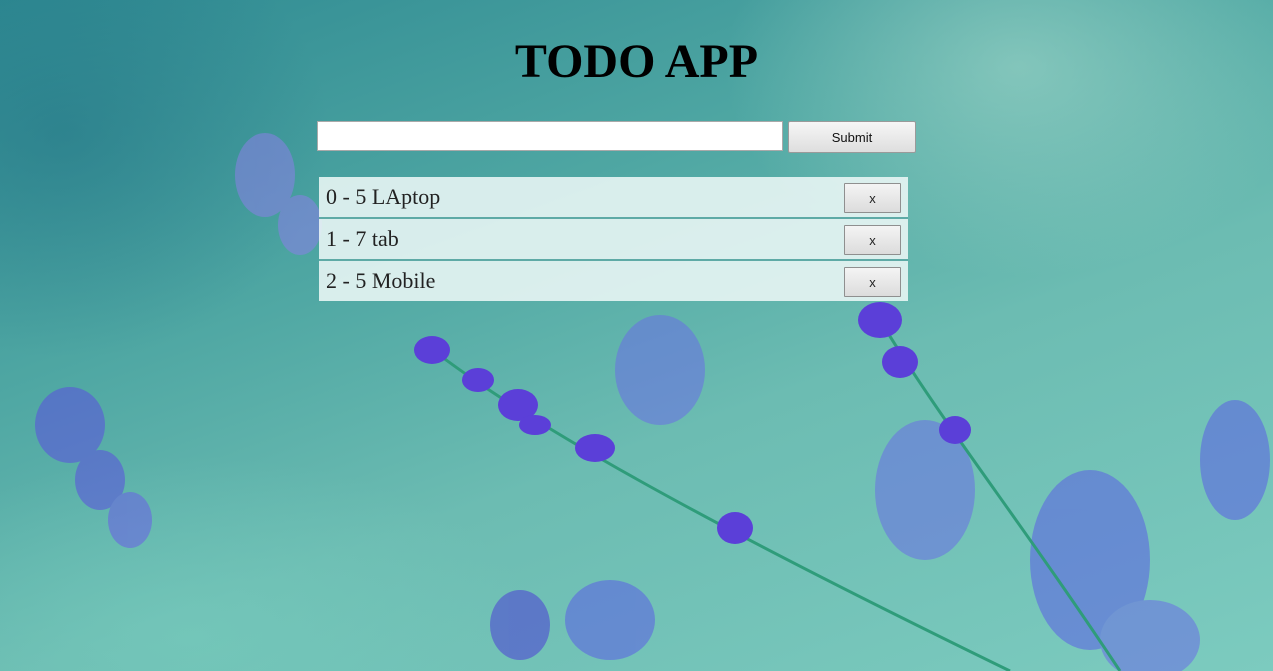 The height and width of the screenshot is (671, 1273). I want to click on todo-item-text: 2 - 5 Mobile, so click(381, 280).